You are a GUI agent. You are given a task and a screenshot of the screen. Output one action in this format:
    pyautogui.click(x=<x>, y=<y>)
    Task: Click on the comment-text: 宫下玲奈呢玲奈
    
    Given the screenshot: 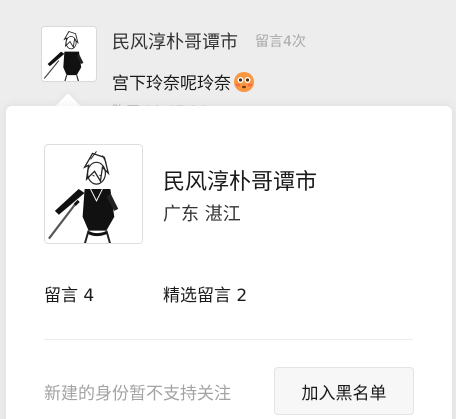 What is the action you would take?
    pyautogui.click(x=183, y=81)
    